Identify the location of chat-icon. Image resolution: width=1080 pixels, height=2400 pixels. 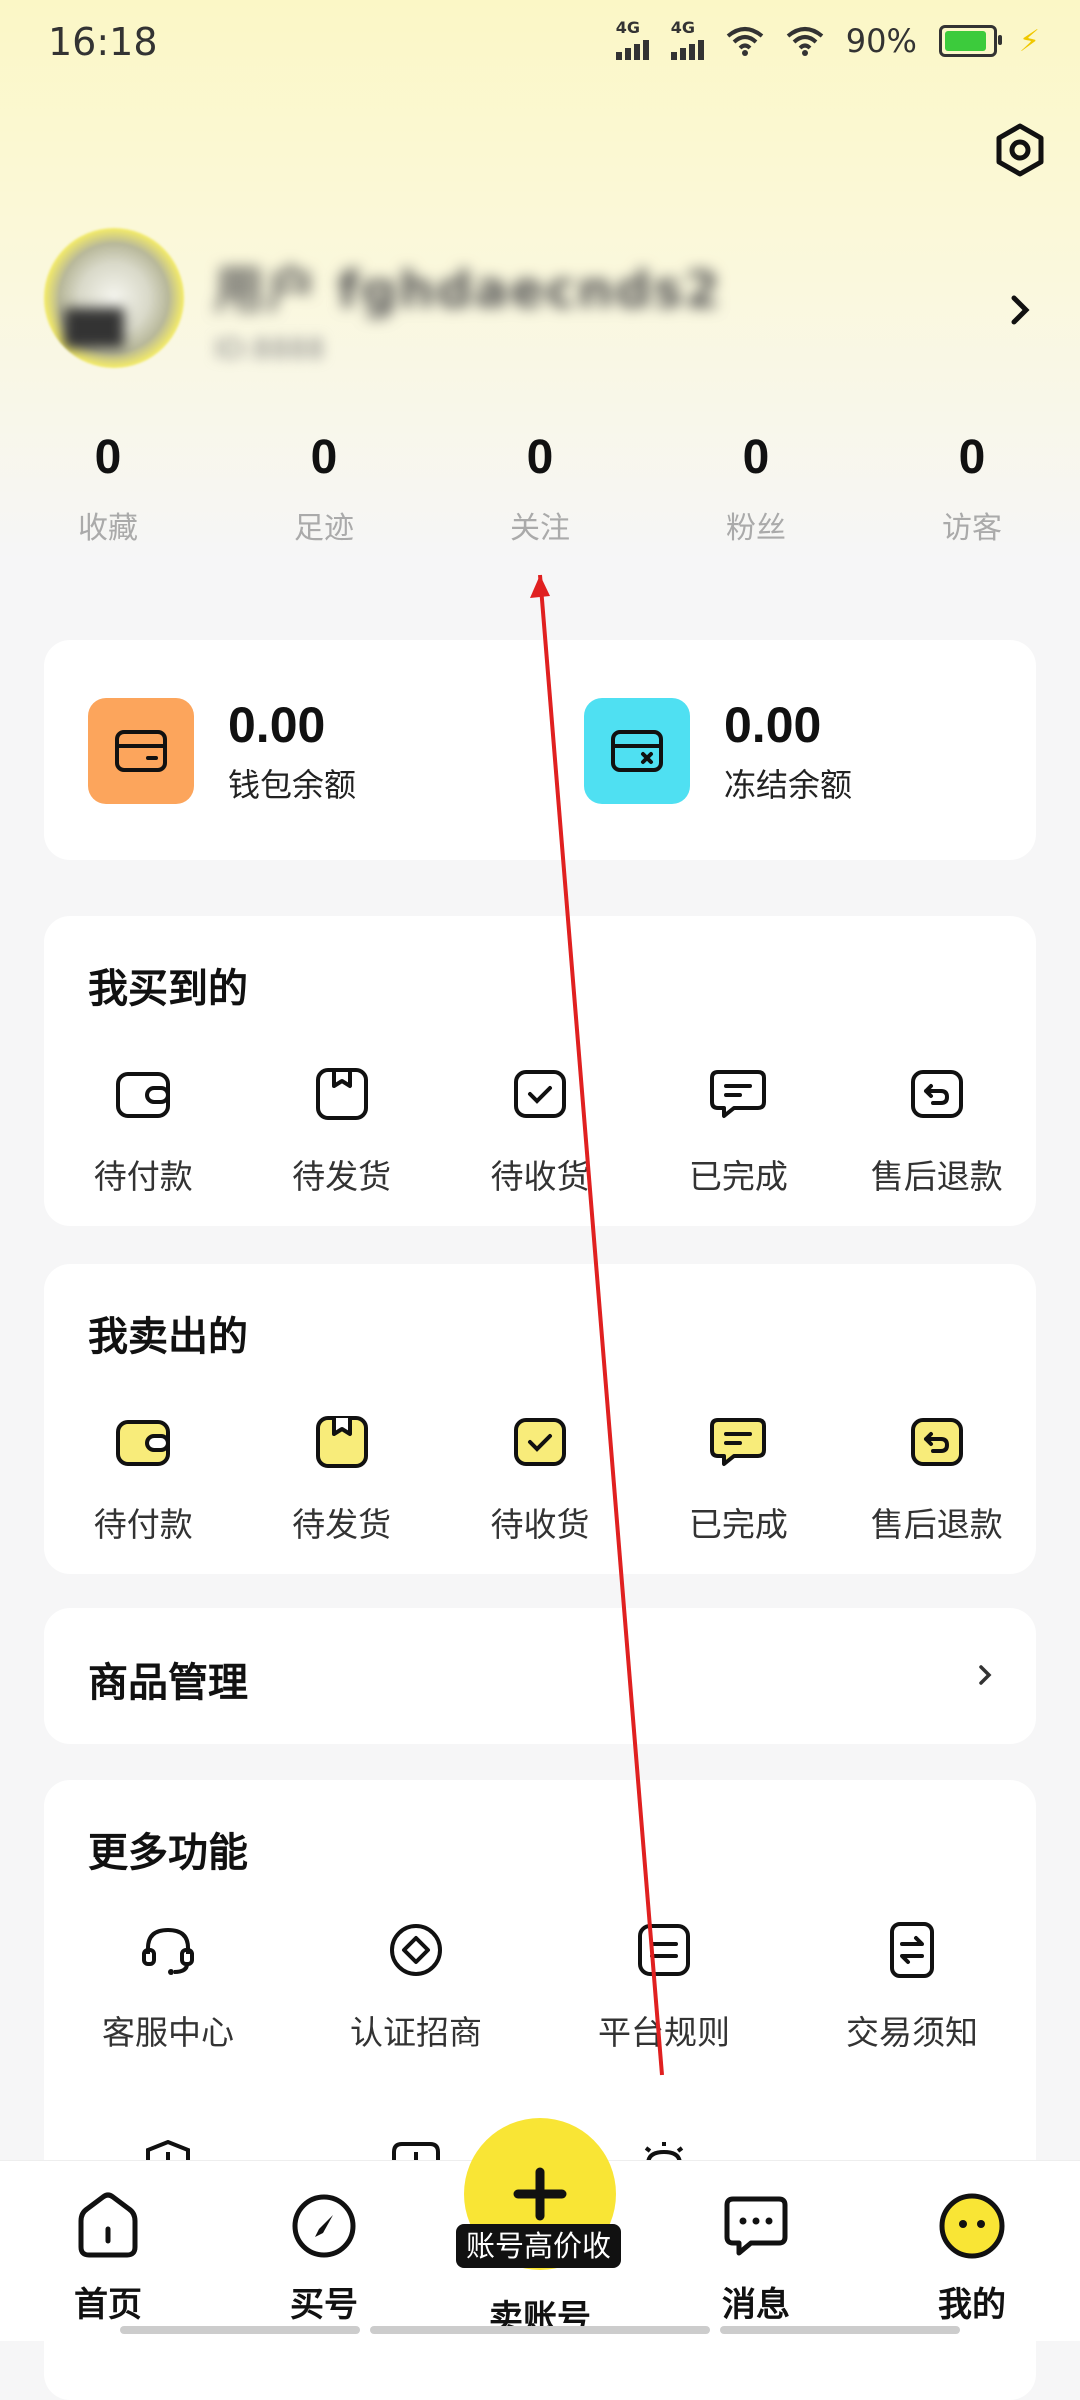
(756, 2226).